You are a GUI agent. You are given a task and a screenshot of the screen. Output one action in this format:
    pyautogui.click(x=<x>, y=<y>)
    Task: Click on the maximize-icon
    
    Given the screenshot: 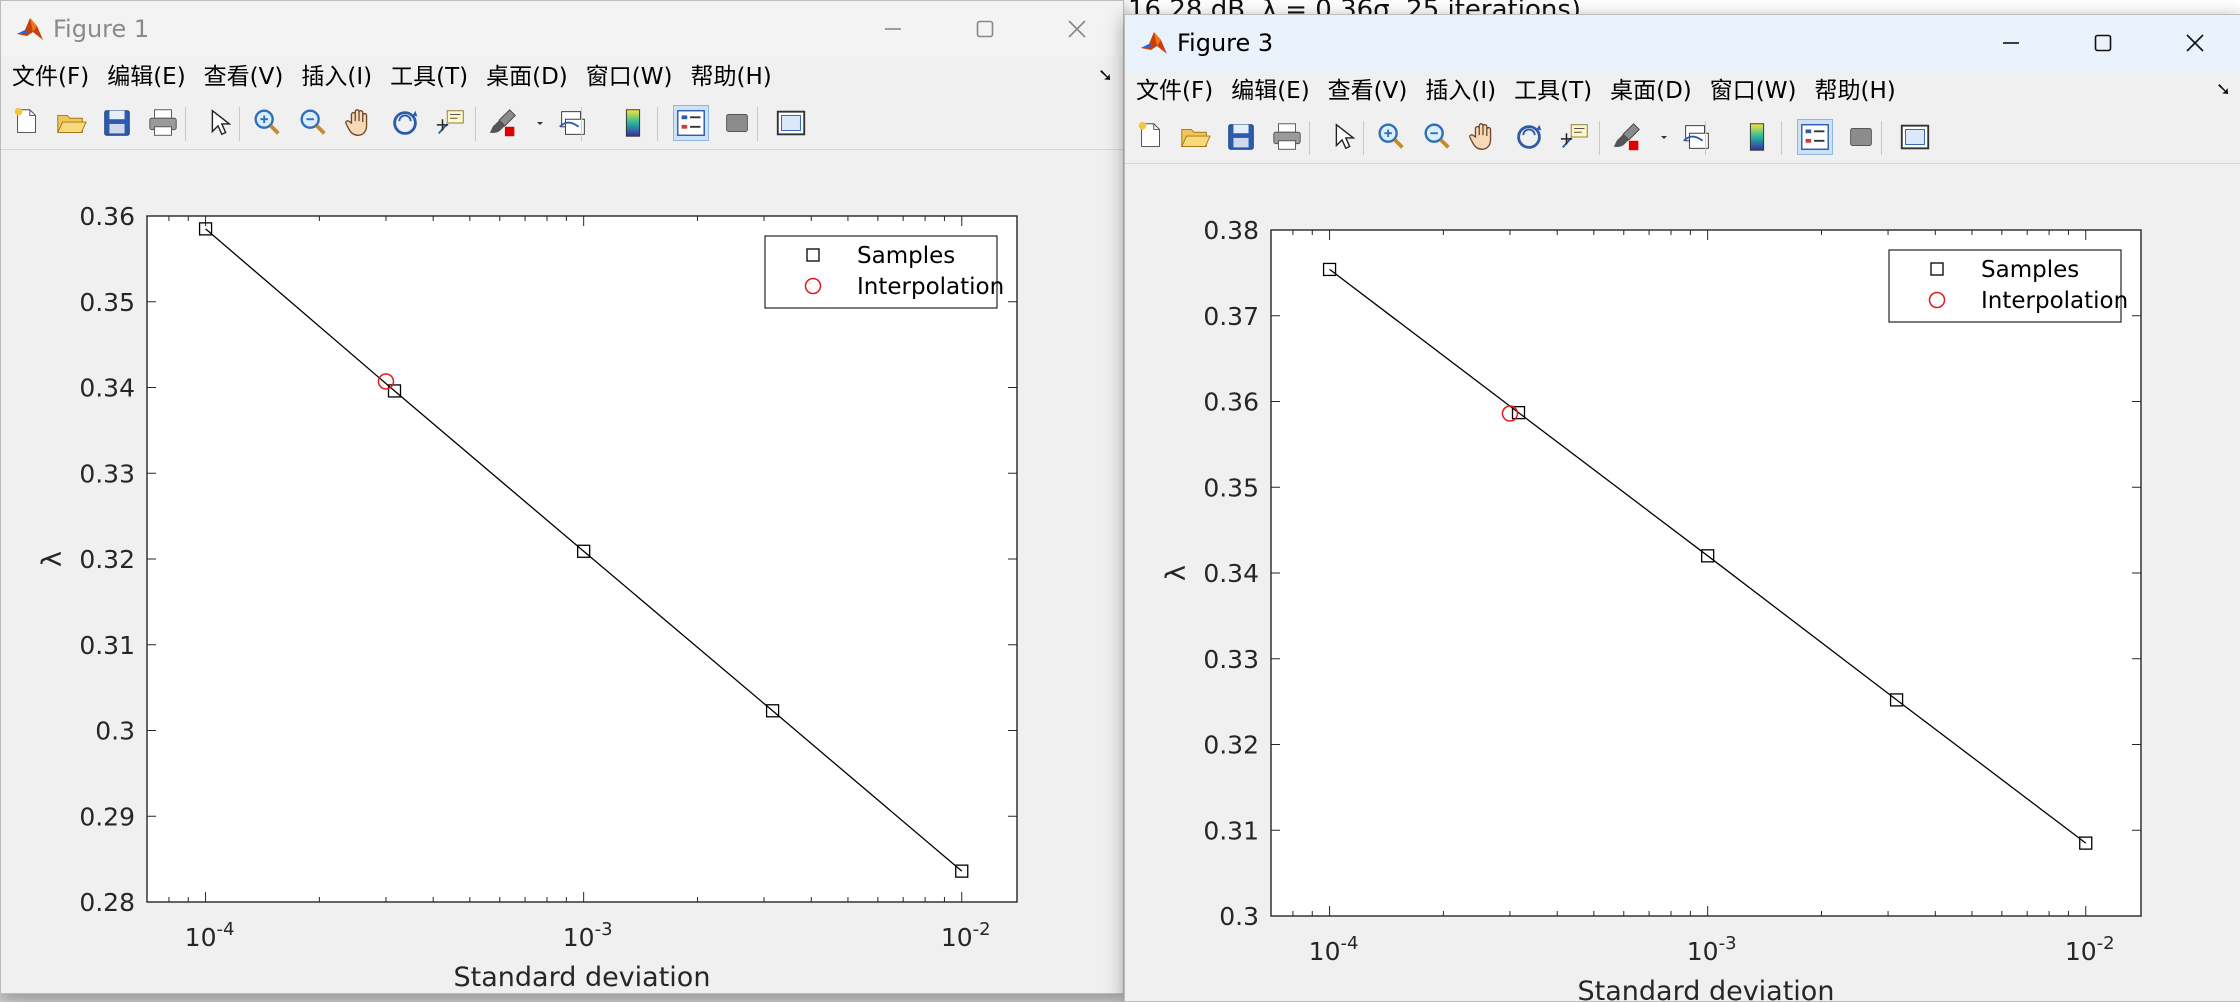 What is the action you would take?
    pyautogui.click(x=985, y=29)
    